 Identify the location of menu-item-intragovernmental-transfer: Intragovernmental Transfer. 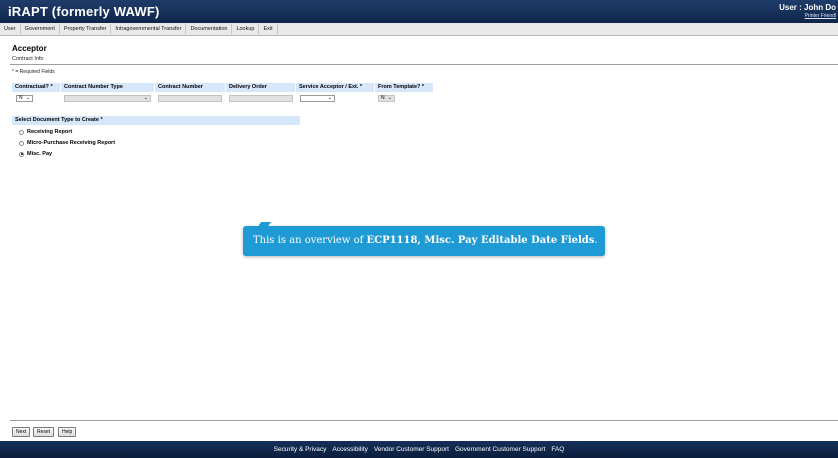
(149, 29).